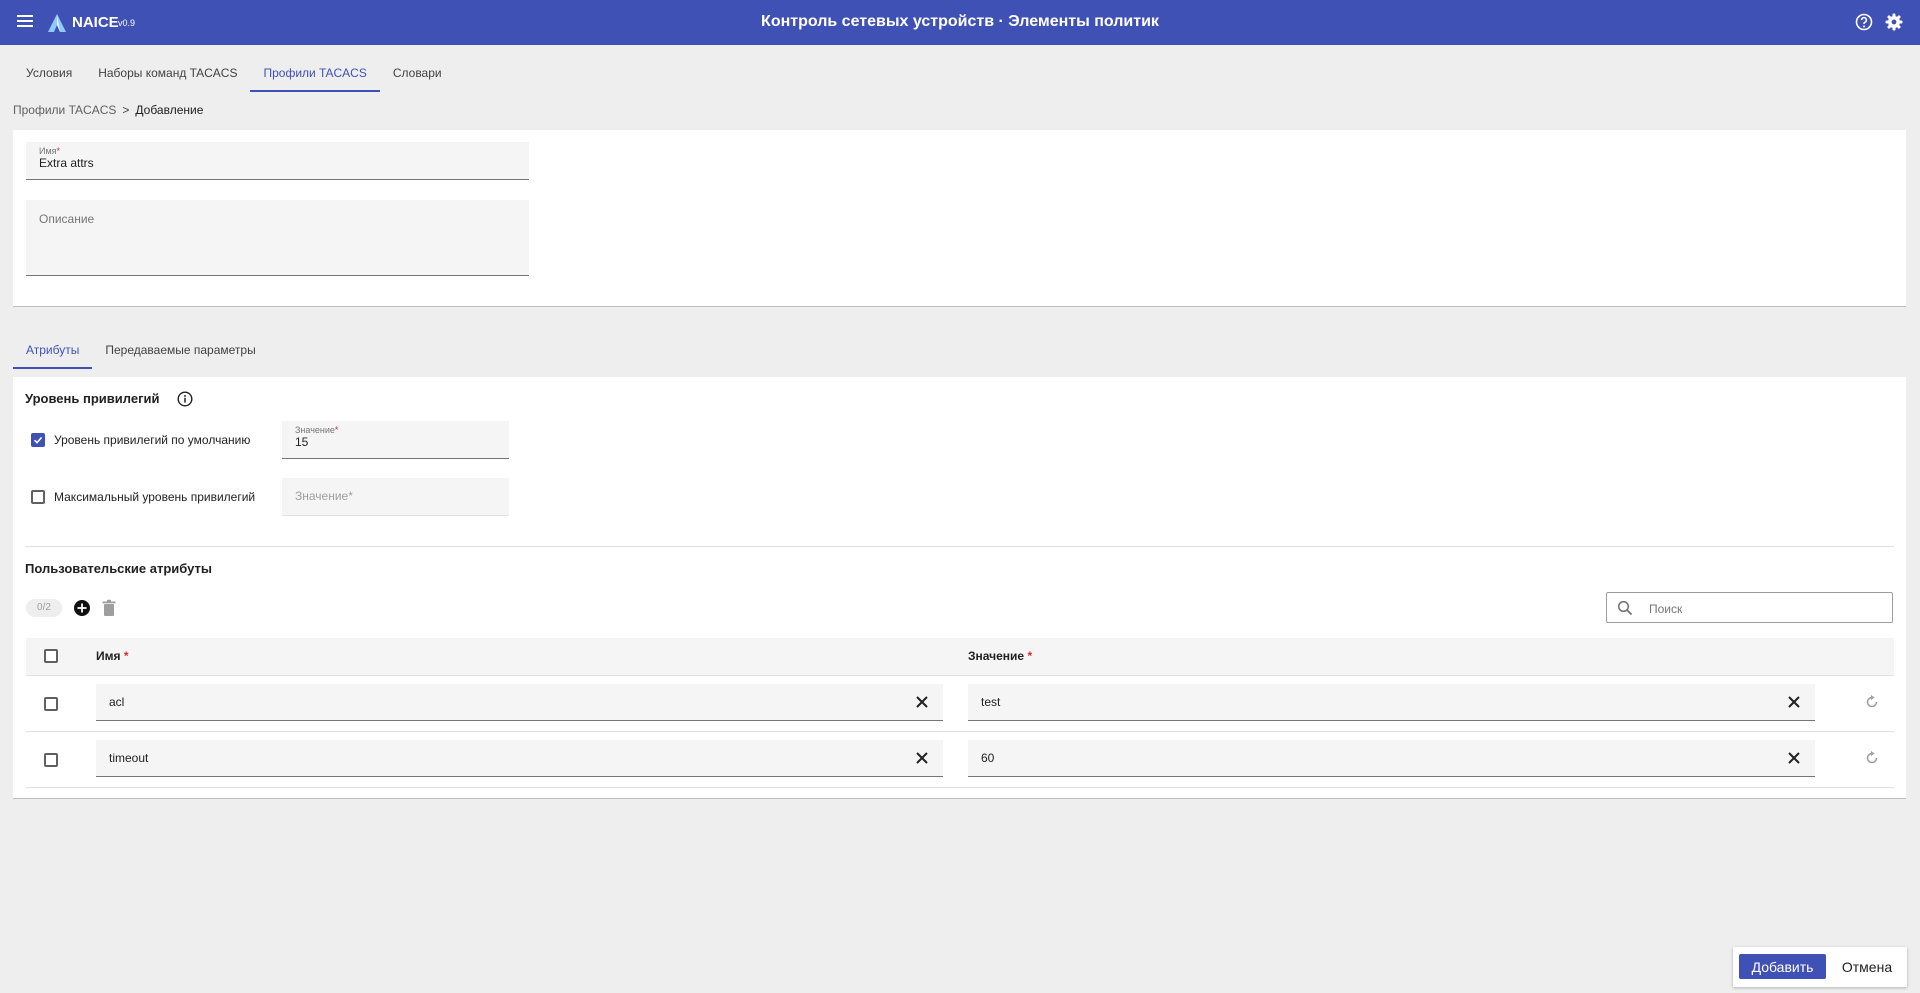  Describe the element at coordinates (82, 608) in the screenshot. I see `add-icon` at that location.